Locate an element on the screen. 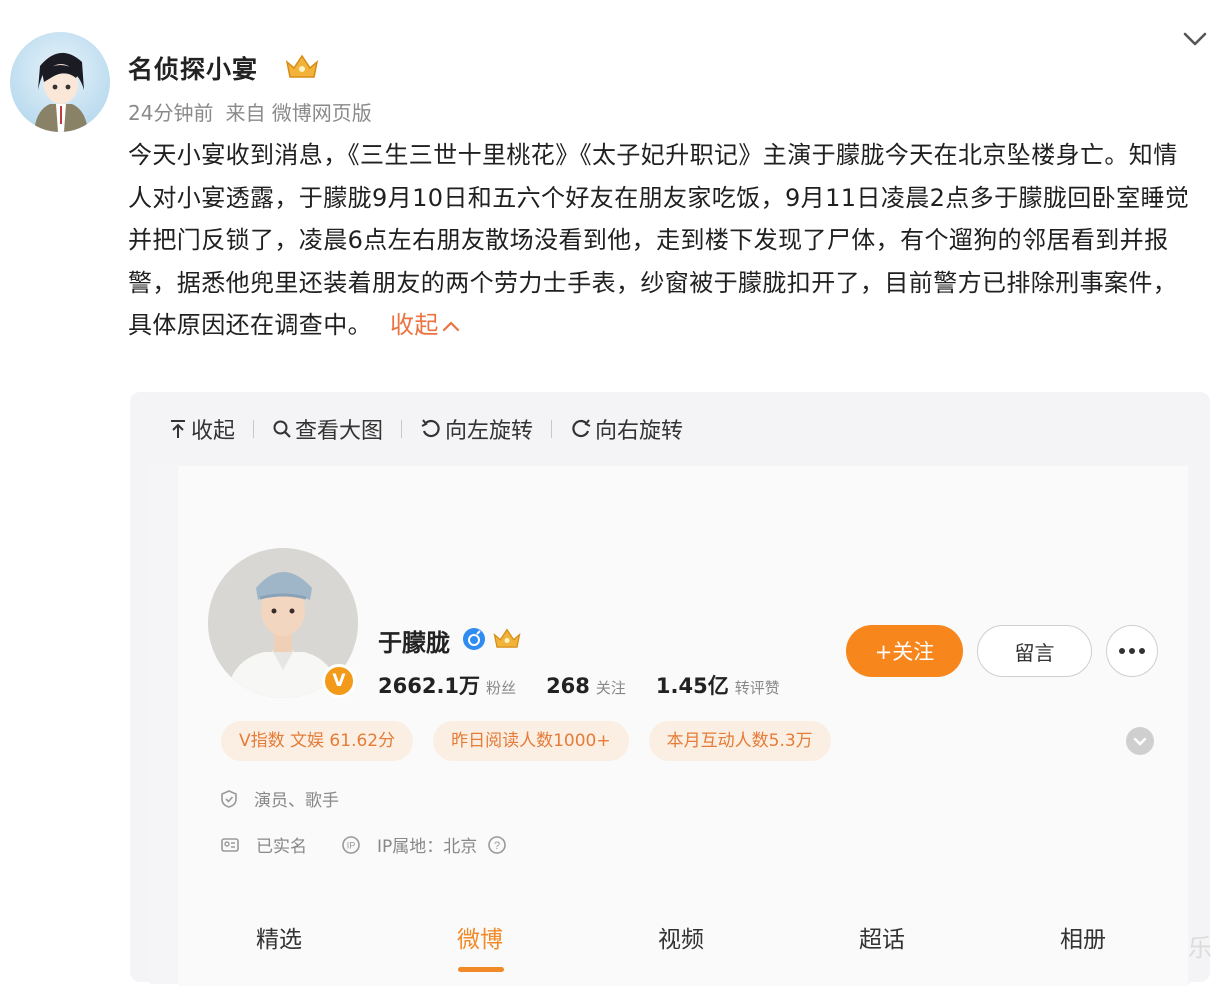  stat-reposts: 1.45亿 转评赞 is located at coordinates (718, 685).